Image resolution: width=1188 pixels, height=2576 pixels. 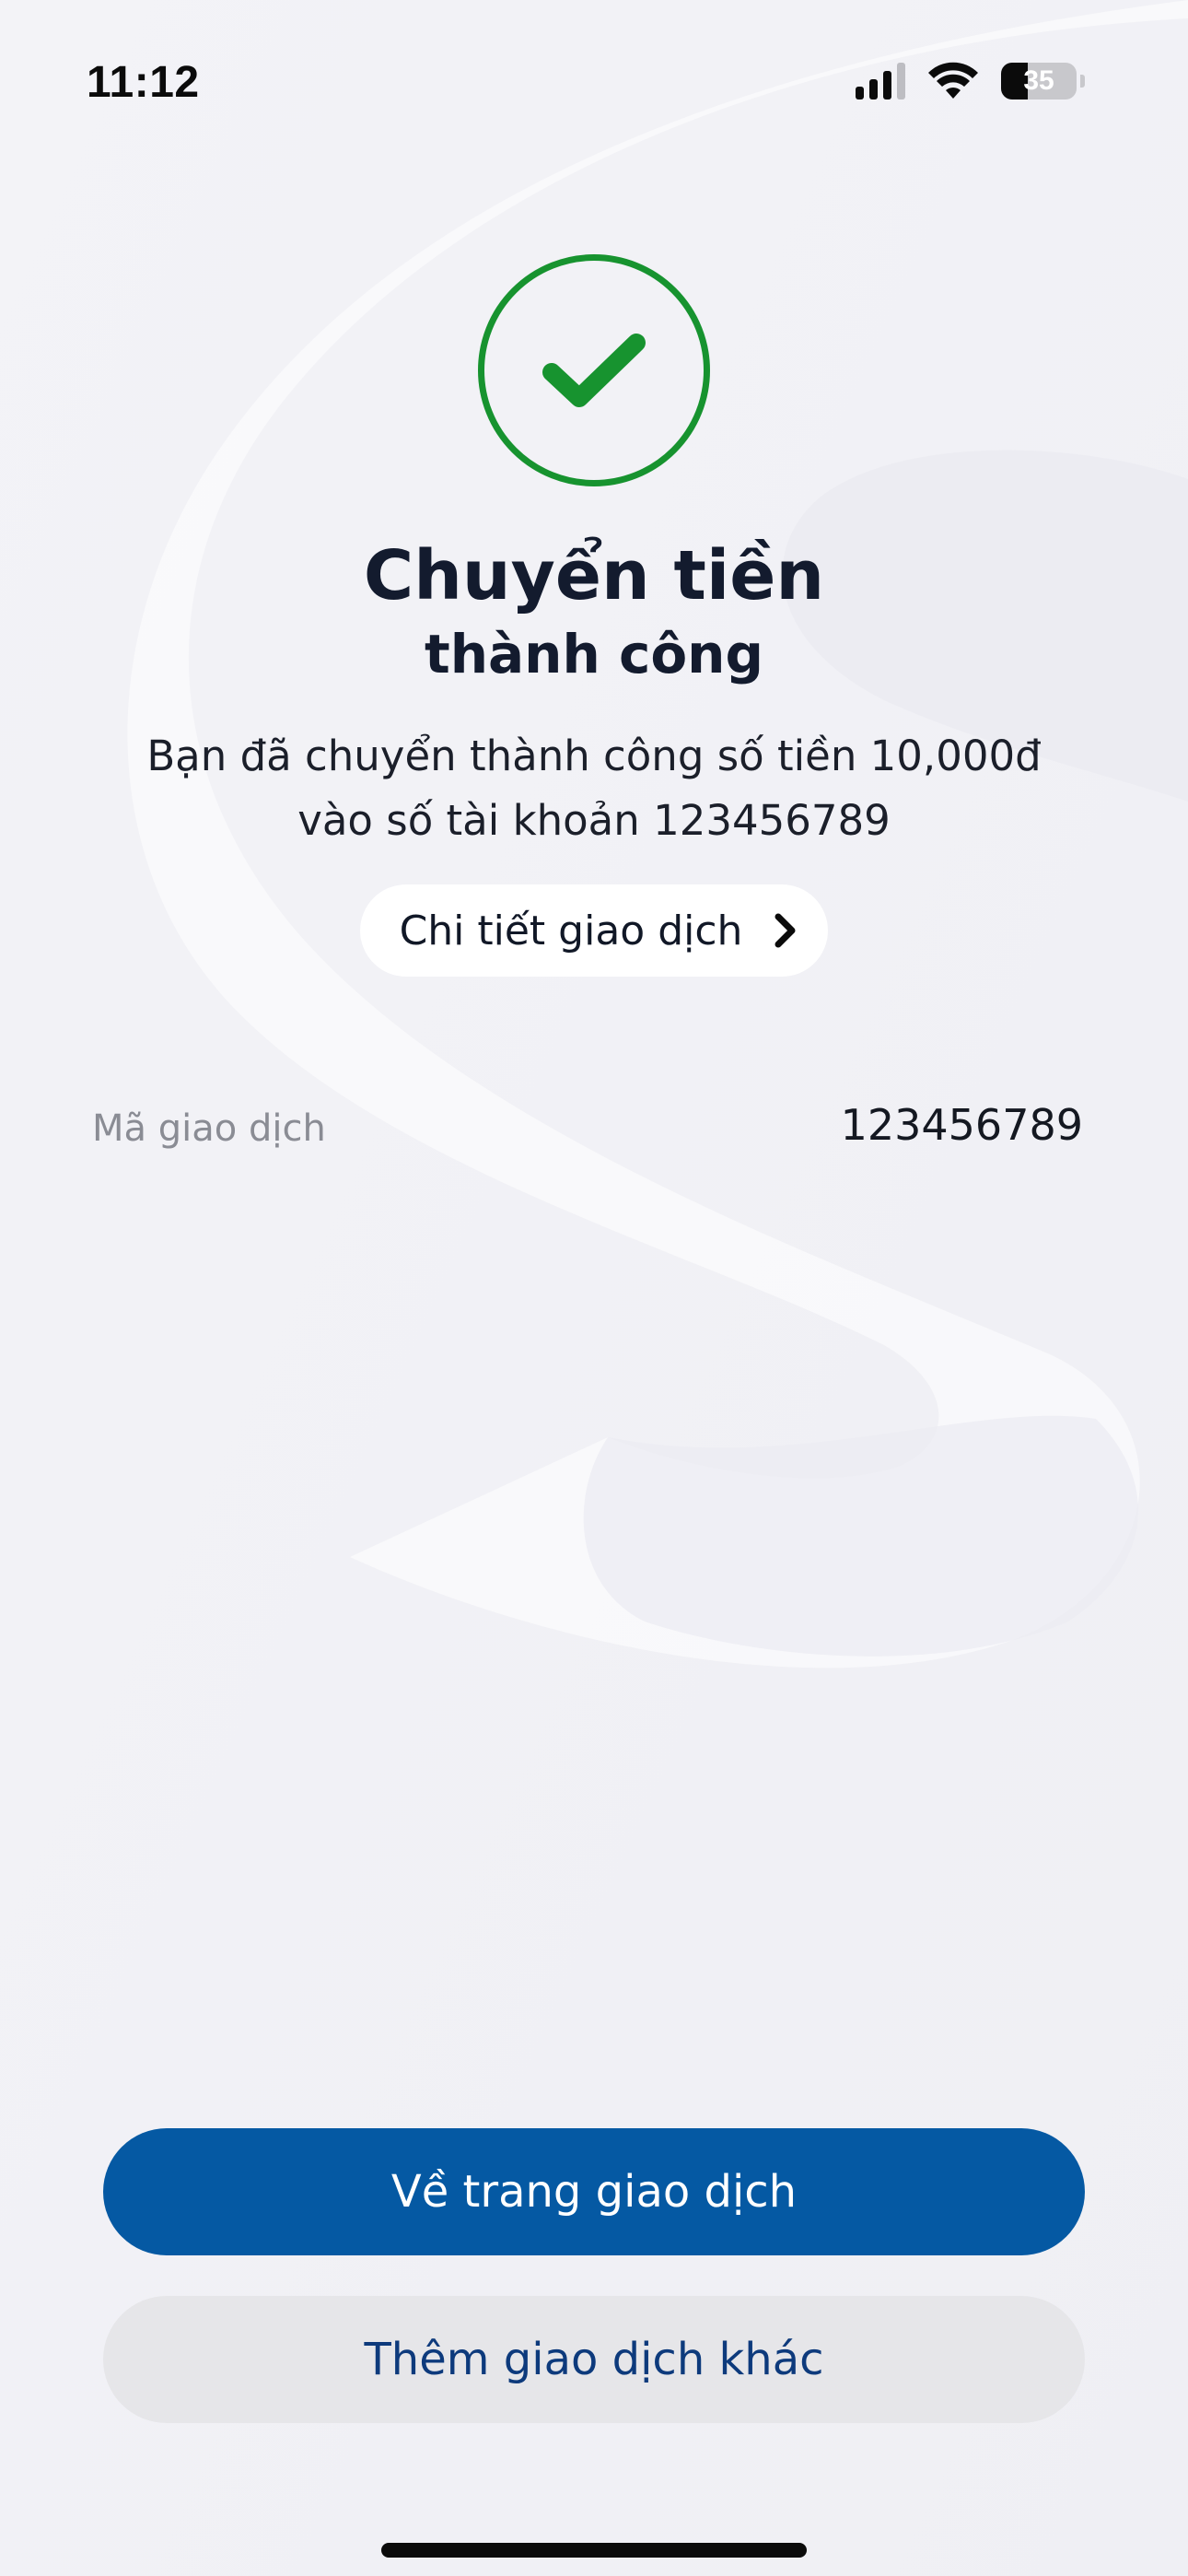 What do you see at coordinates (1082, 81) in the screenshot?
I see `battery-cap` at bounding box center [1082, 81].